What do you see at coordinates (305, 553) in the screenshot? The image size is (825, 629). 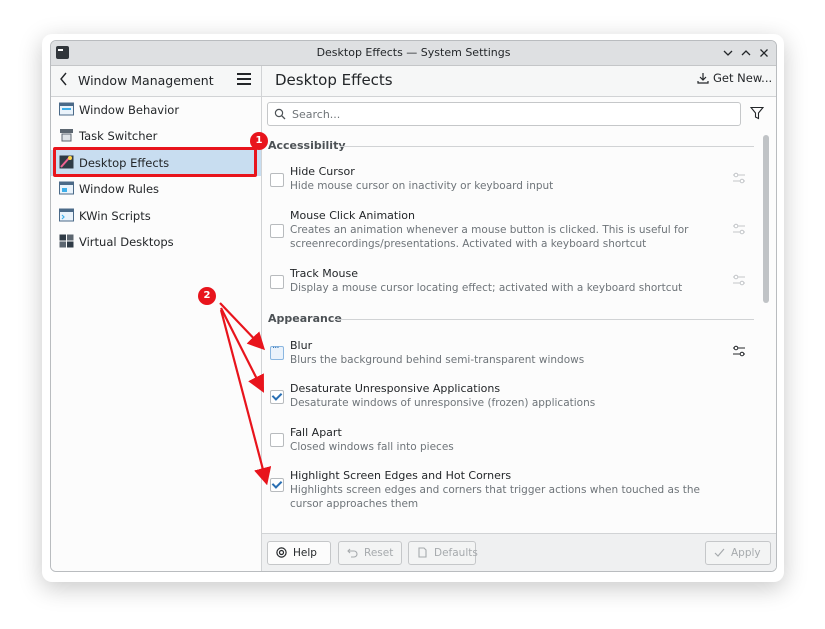 I see `help-label: Help` at bounding box center [305, 553].